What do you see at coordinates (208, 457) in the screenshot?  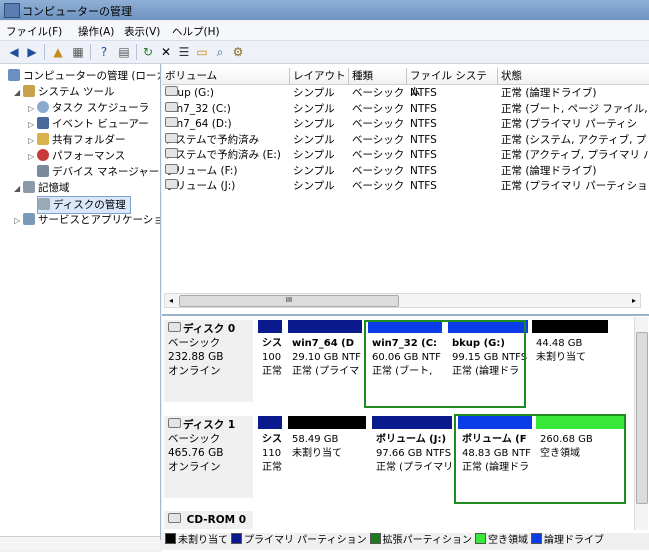 I see `disk-label: ディスク 1 ベーシック 465.76 GB オンライン` at bounding box center [208, 457].